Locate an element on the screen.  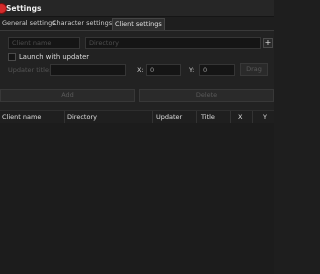
drag-button: Drag is located at coordinates (254, 69).